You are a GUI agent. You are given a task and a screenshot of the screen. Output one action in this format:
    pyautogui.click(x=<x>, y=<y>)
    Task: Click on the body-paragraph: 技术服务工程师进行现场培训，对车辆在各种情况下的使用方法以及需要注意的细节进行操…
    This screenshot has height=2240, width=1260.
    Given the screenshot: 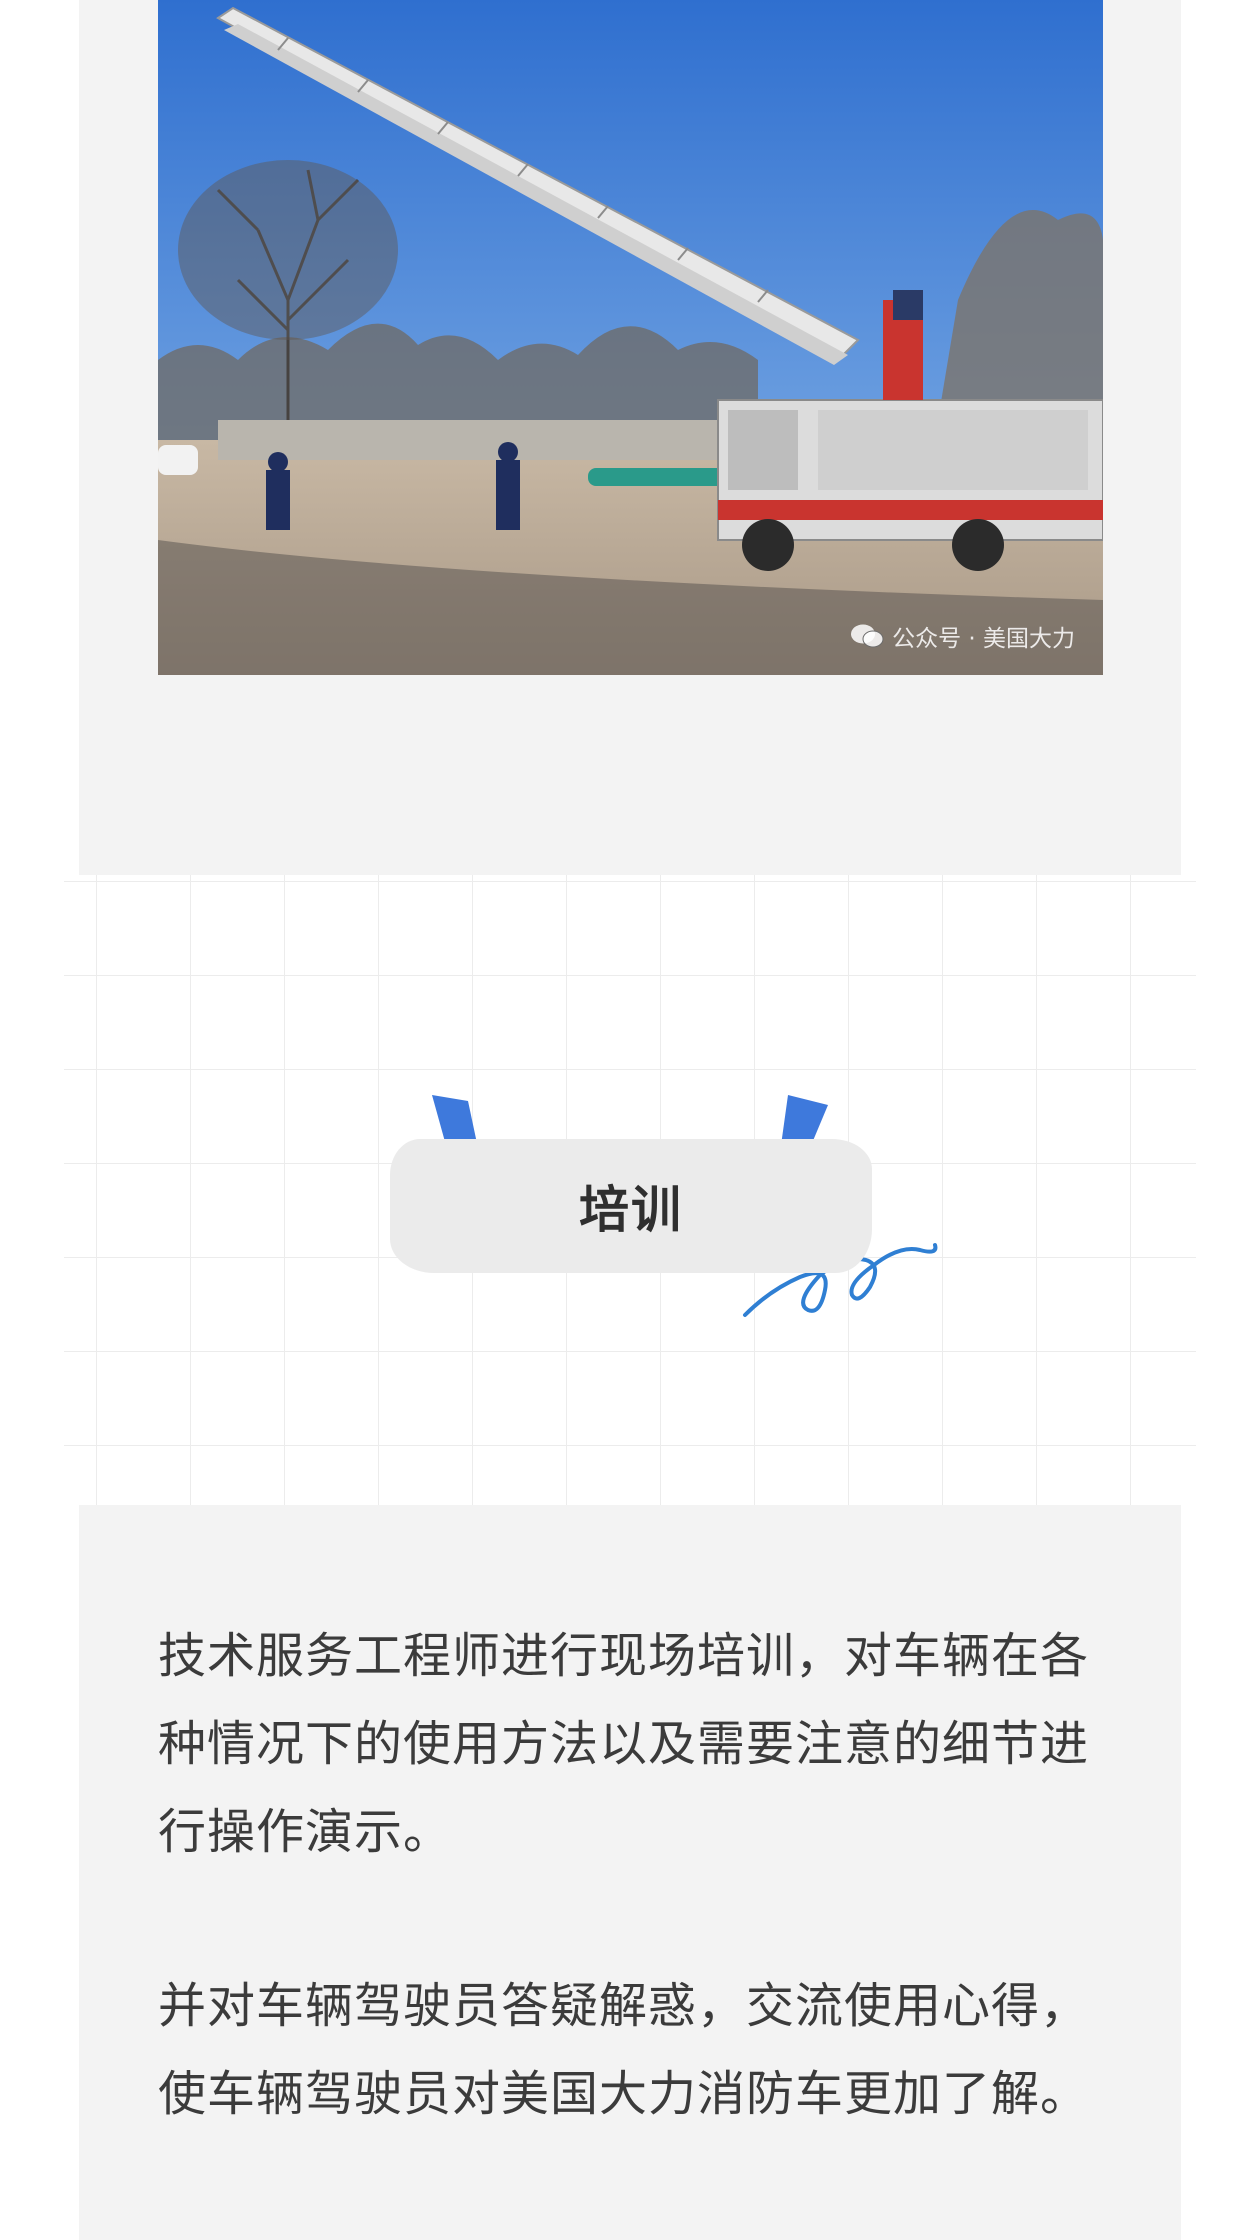 What is the action you would take?
    pyautogui.click(x=624, y=1744)
    